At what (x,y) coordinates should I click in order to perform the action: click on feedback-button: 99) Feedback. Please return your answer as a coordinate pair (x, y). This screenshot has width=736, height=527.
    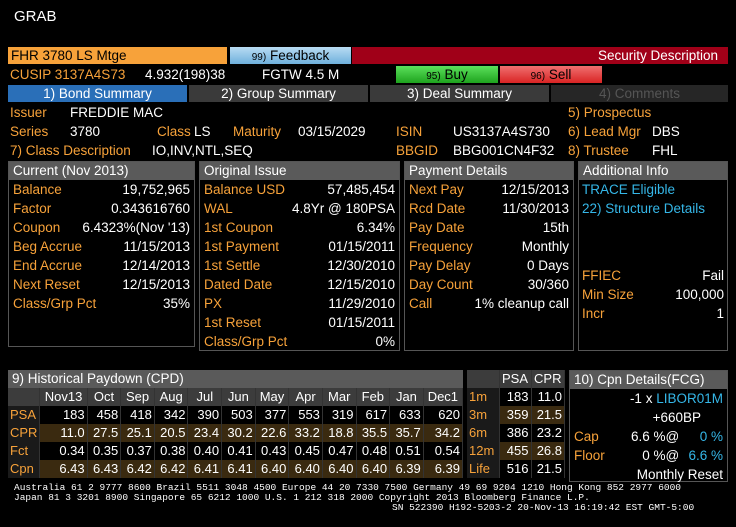
    Looking at the image, I should click on (290, 55).